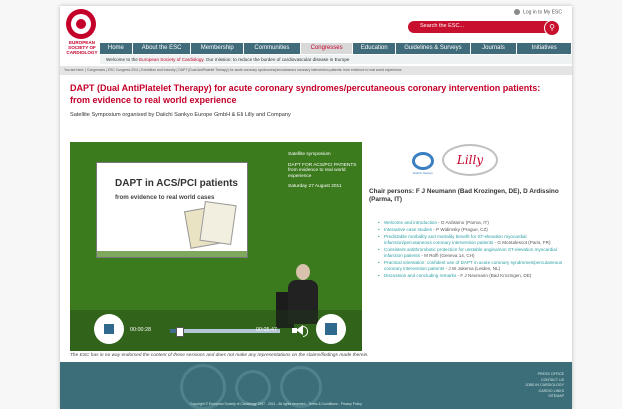 This screenshot has width=622, height=409. Describe the element at coordinates (484, 28) in the screenshot. I see `search-input: Search the ESC... ⚲` at that location.